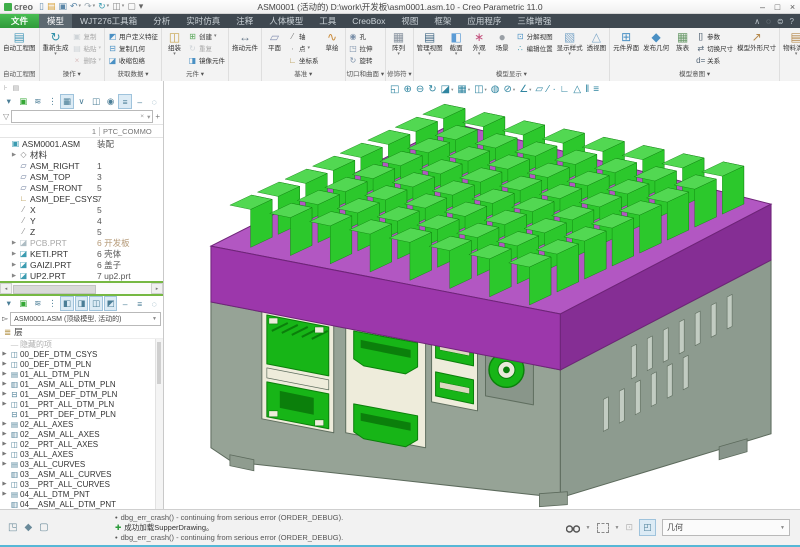  I want to click on active-model-icon: ▣, so click(24, 101).